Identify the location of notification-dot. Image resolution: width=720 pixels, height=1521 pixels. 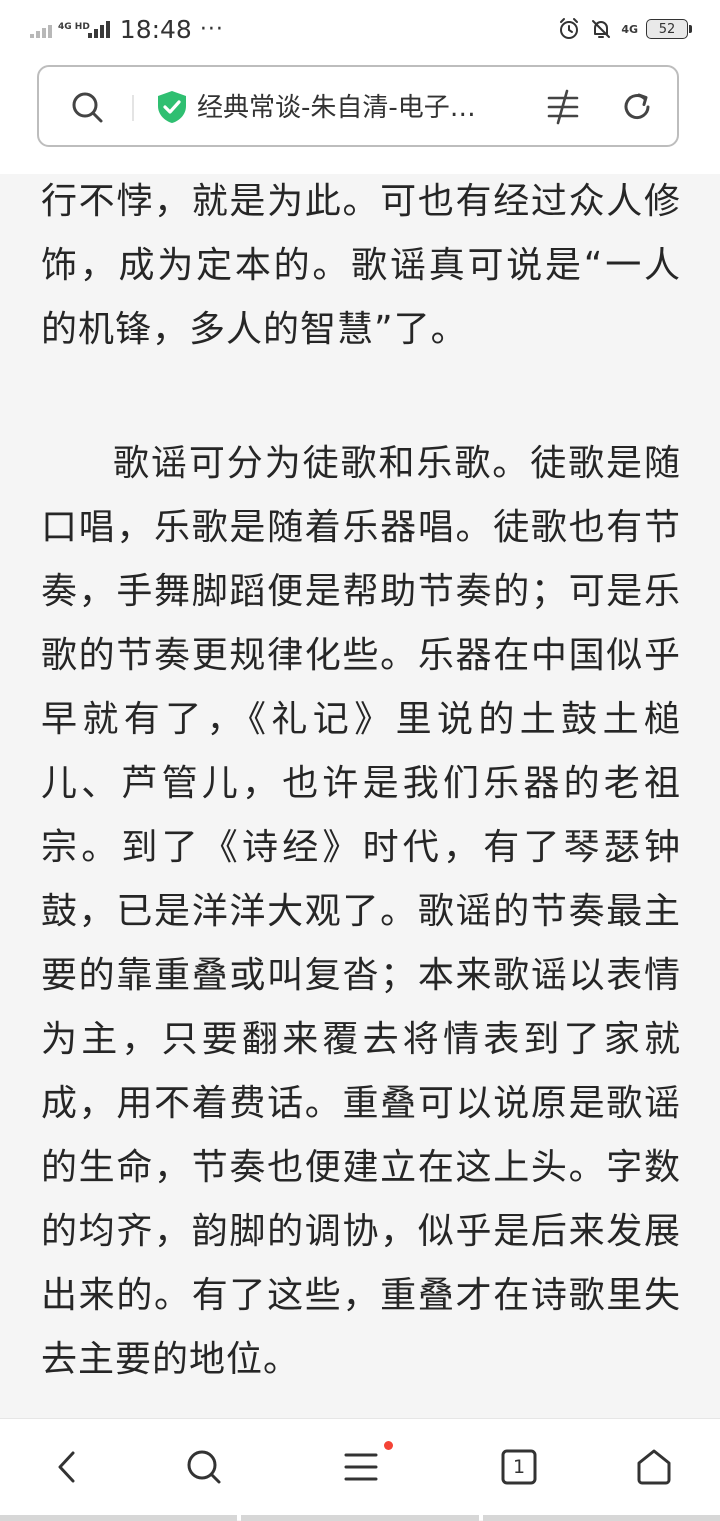
(388, 1445).